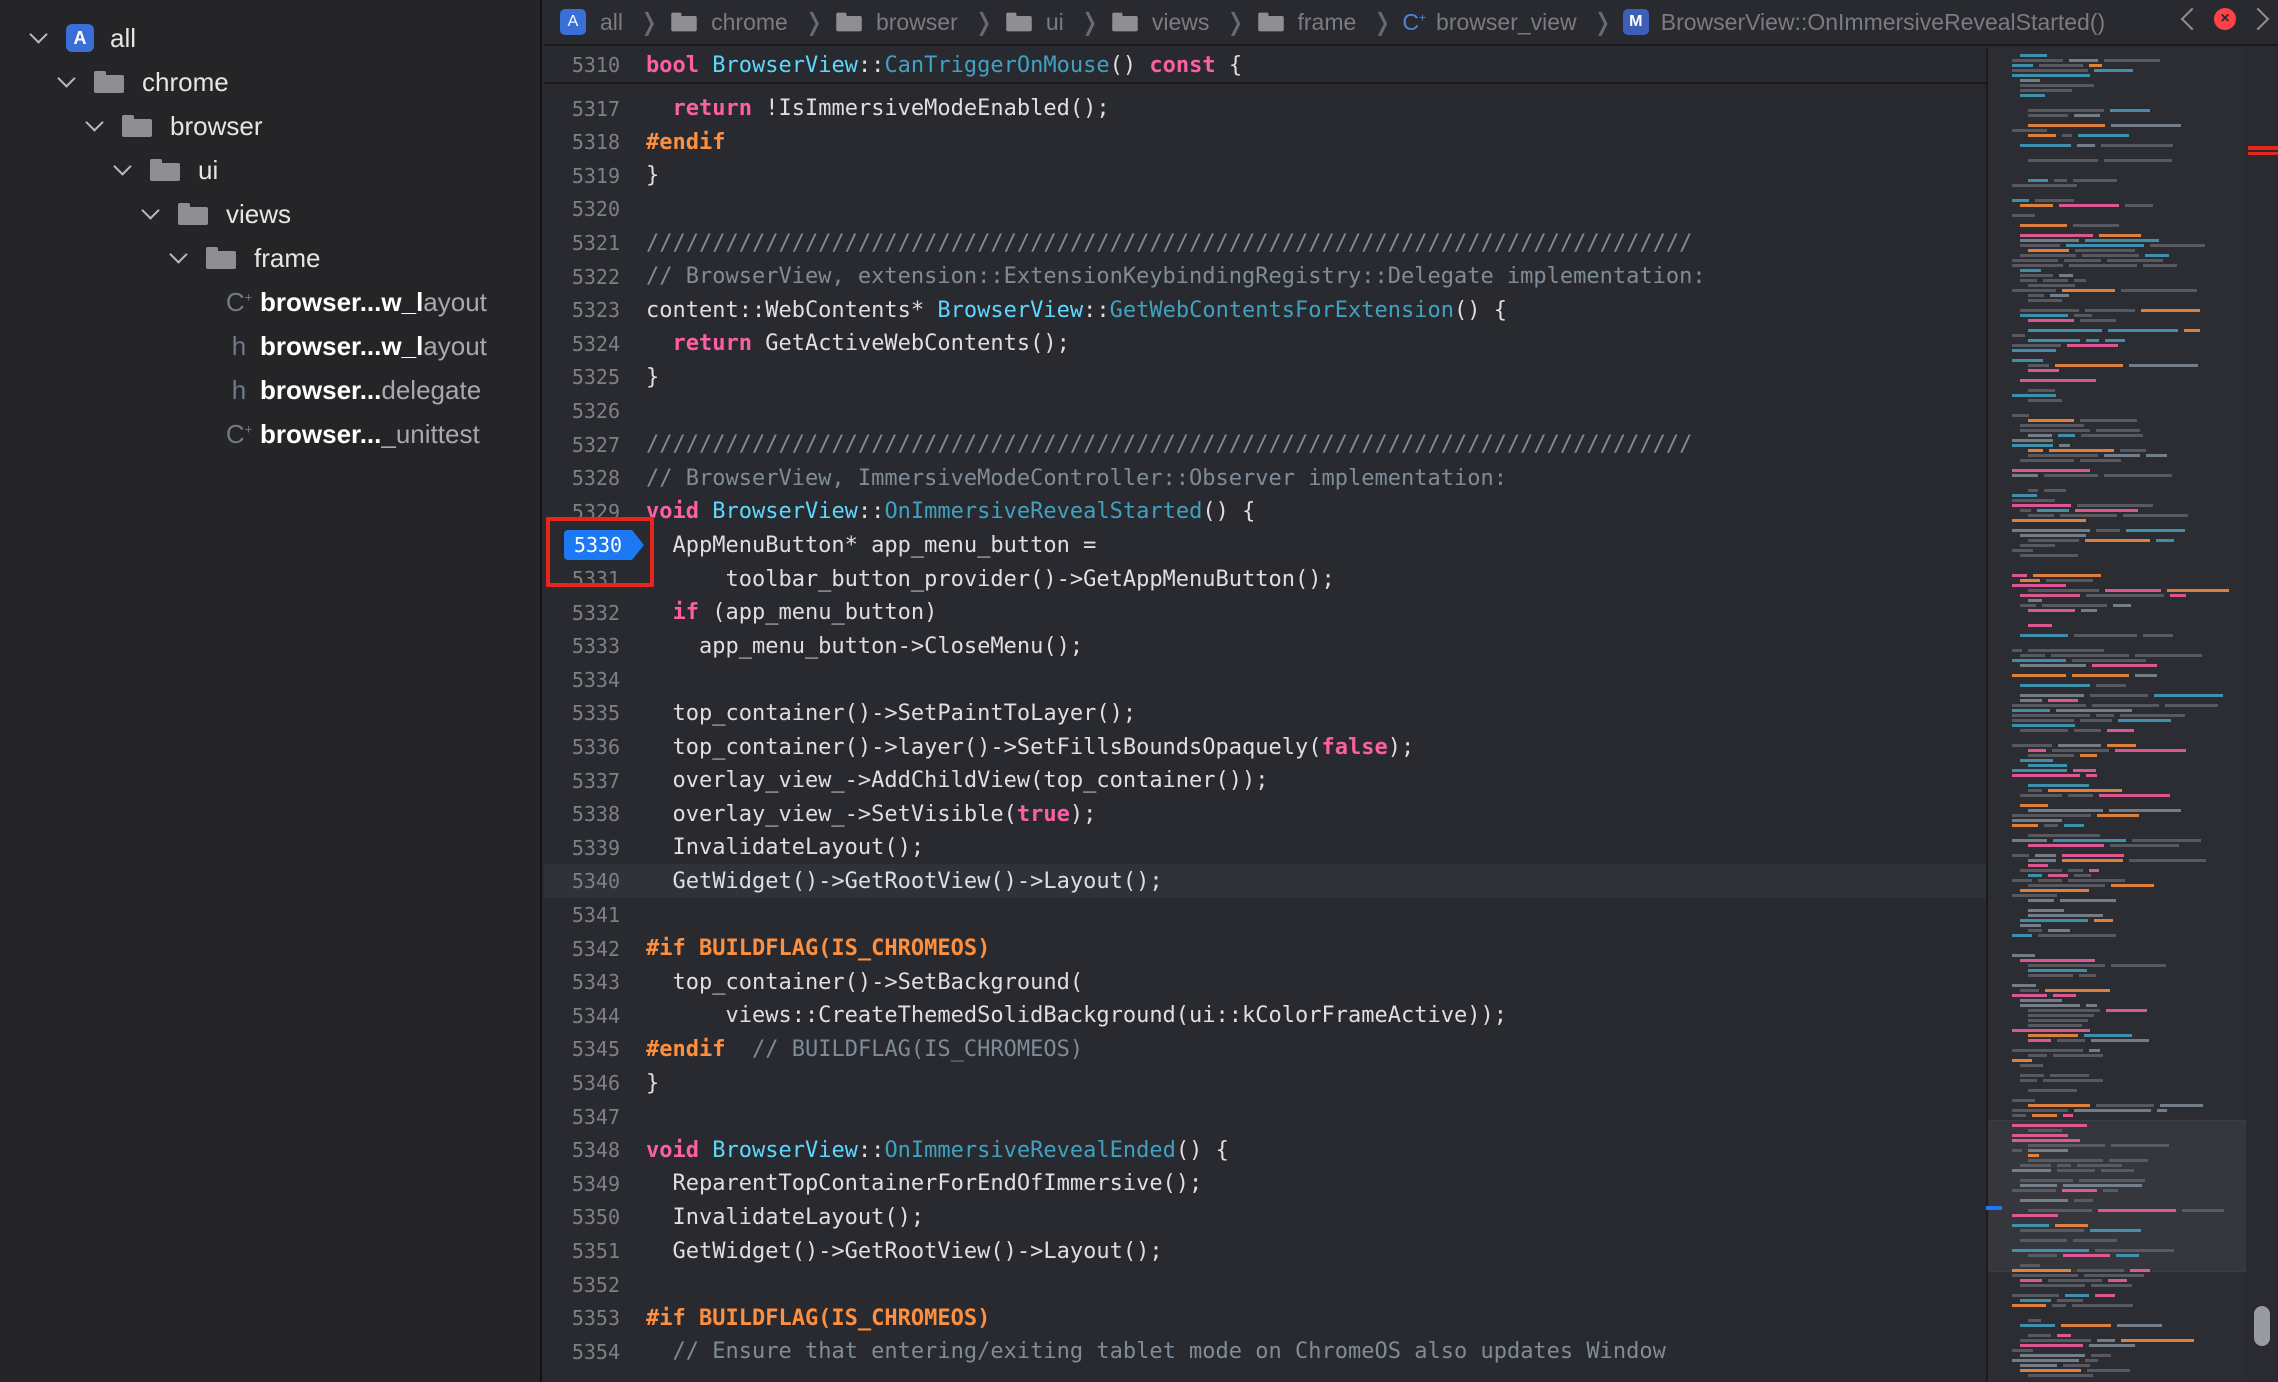  What do you see at coordinates (582, 176) in the screenshot?
I see `line-number: 5319` at bounding box center [582, 176].